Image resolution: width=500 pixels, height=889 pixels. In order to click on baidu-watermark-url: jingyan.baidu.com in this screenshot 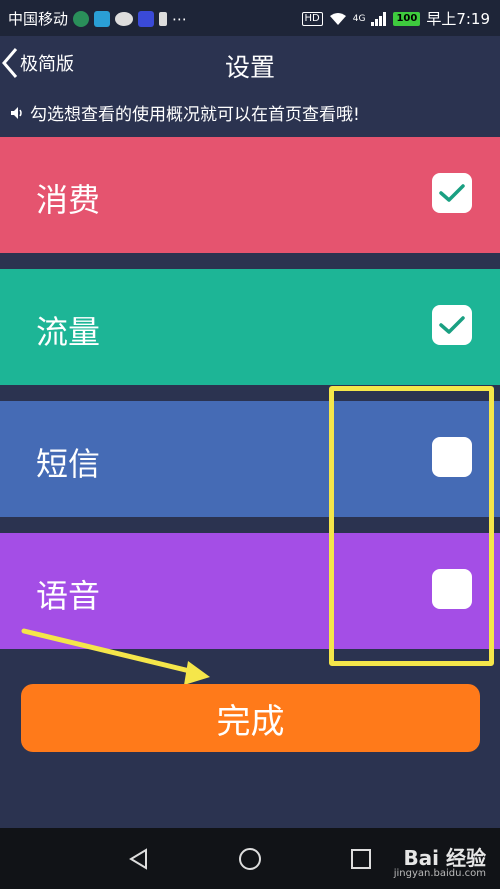, I will do `click(439, 873)`.